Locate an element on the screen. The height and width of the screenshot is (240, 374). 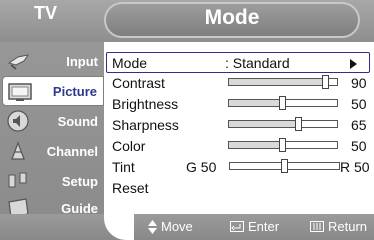
input-icon is located at coordinates (18, 62).